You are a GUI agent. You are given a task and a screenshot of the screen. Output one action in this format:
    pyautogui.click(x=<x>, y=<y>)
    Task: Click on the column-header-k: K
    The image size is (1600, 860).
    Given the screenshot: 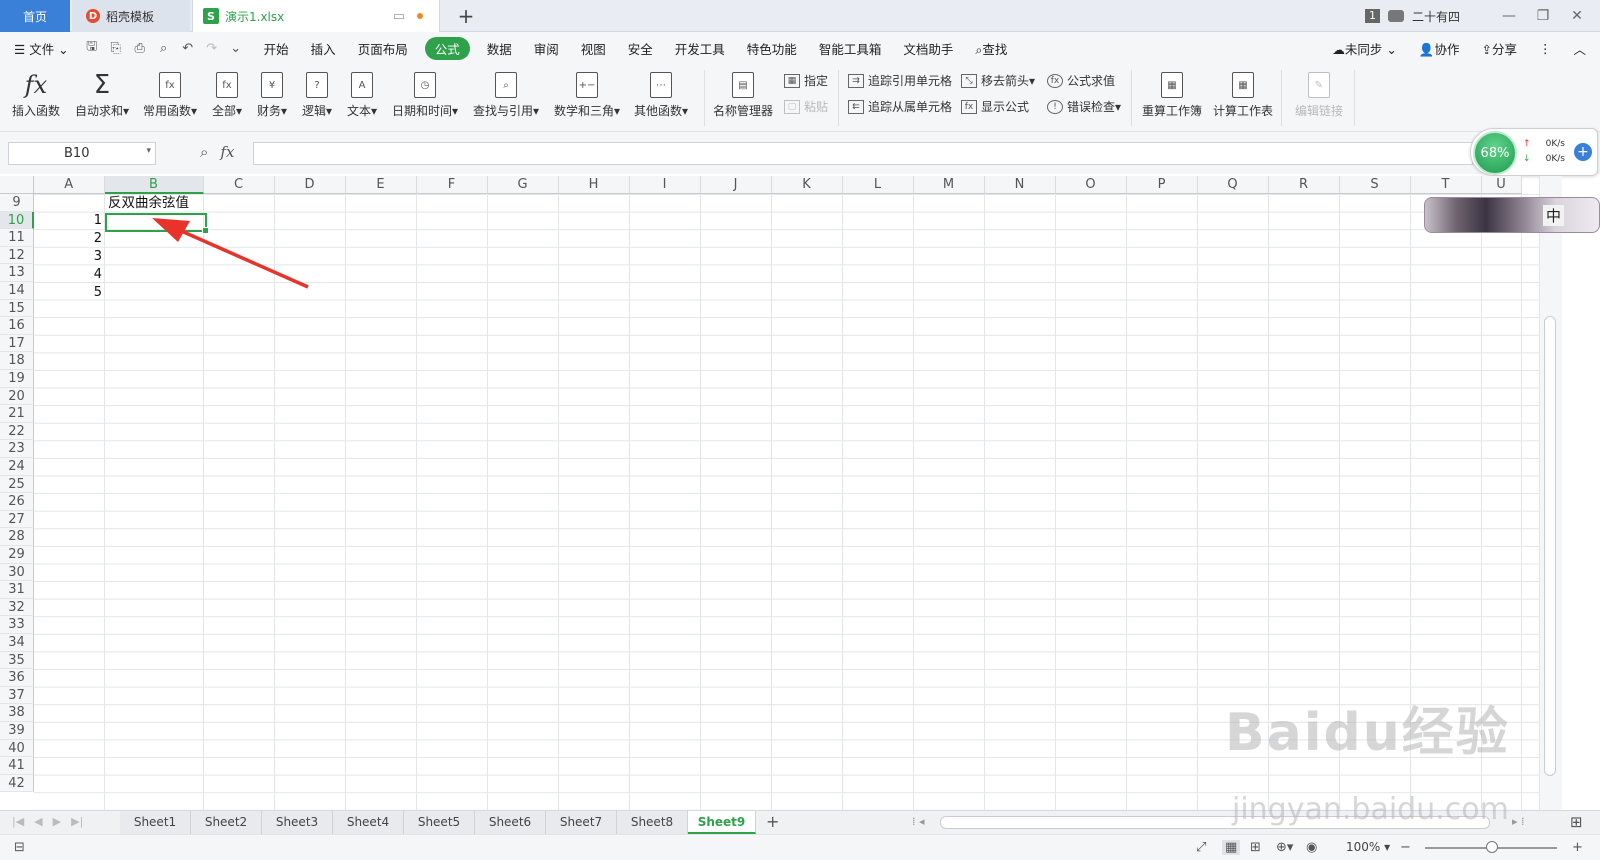 What is the action you would take?
    pyautogui.click(x=807, y=185)
    